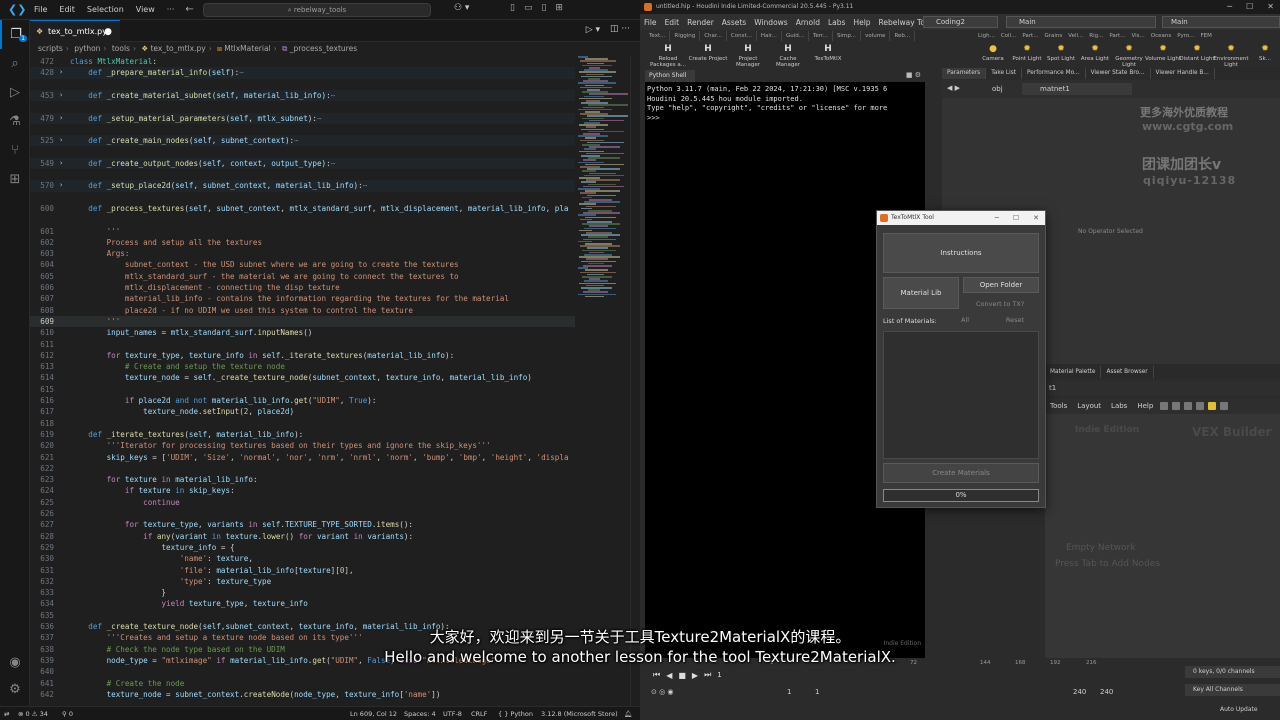 Image resolution: width=1280 pixels, height=720 pixels. I want to click on more-menu-icon: ···, so click(171, 9).